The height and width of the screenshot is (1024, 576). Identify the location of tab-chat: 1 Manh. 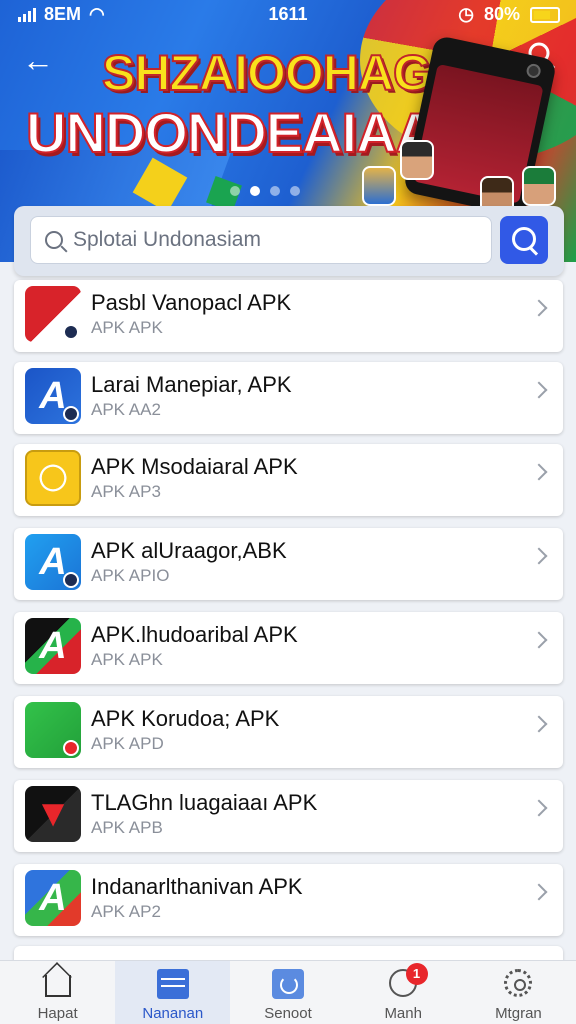
(403, 992).